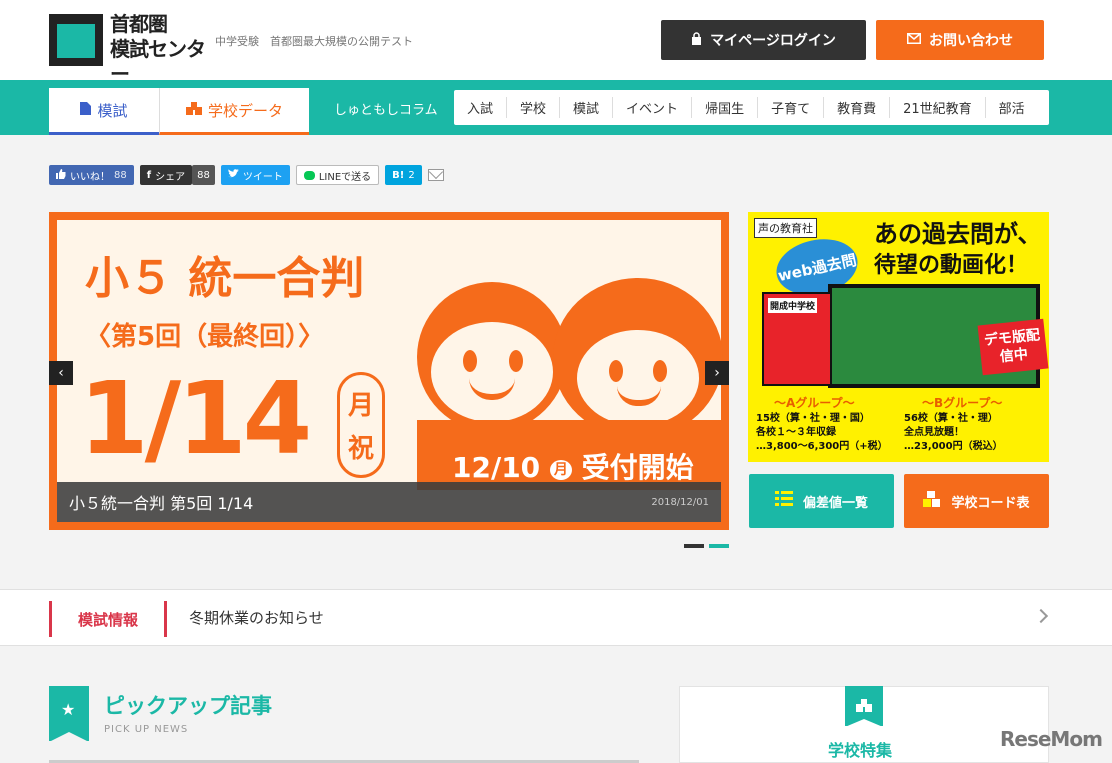  Describe the element at coordinates (225, 278) in the screenshot. I see `hero-title: 小５ 統一合判` at that location.